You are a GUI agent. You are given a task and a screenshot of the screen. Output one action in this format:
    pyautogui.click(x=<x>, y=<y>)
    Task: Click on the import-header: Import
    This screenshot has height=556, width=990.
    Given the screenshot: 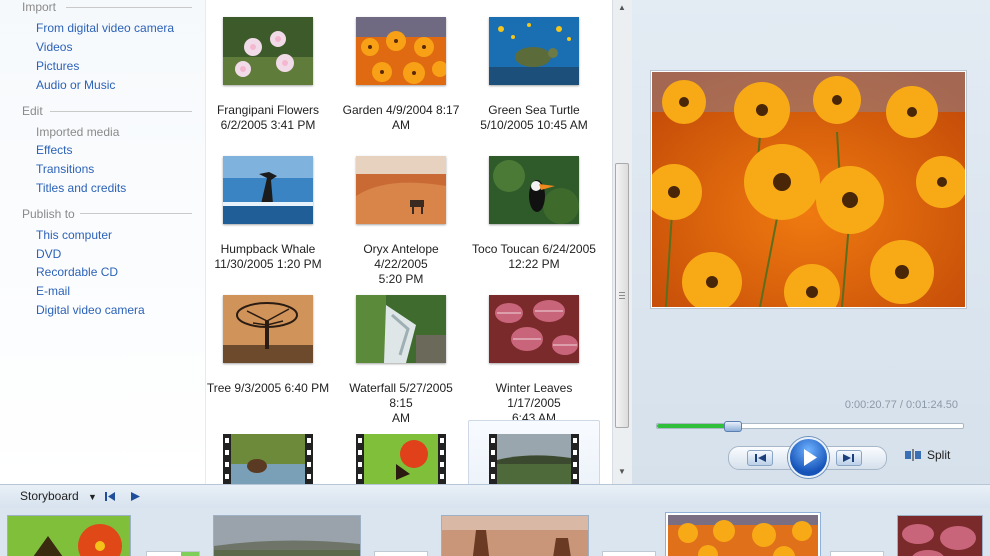 What is the action you would take?
    pyautogui.click(x=39, y=7)
    